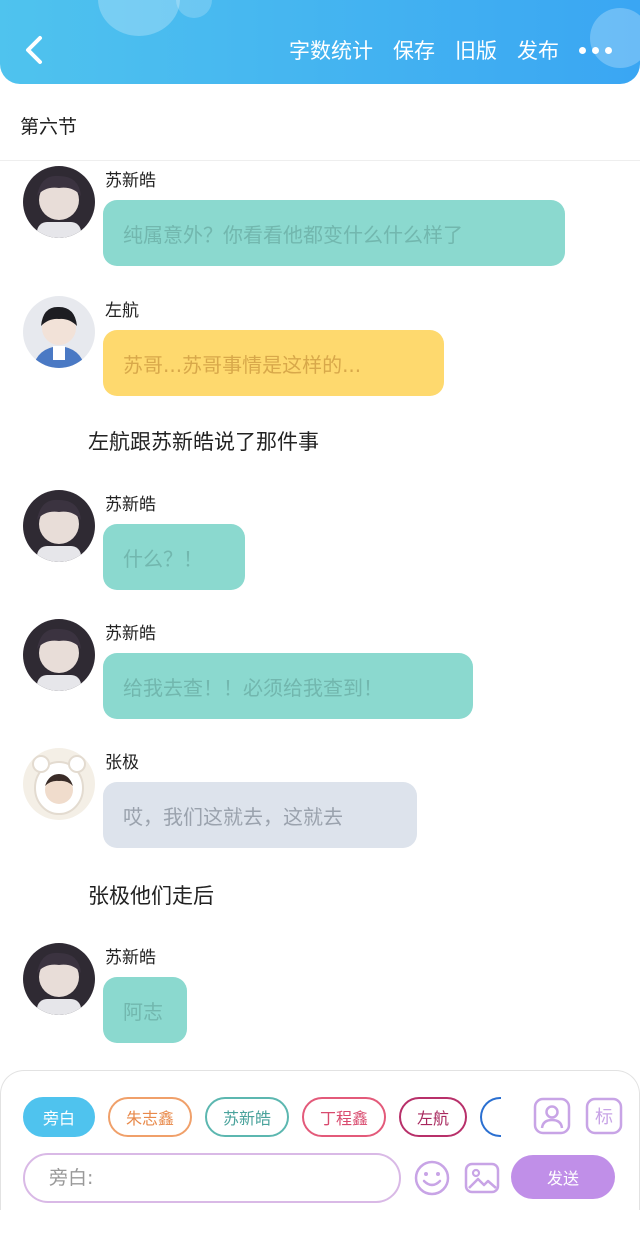  Describe the element at coordinates (323, 998) in the screenshot. I see `chat-message: 苏新皓 阿志` at that location.